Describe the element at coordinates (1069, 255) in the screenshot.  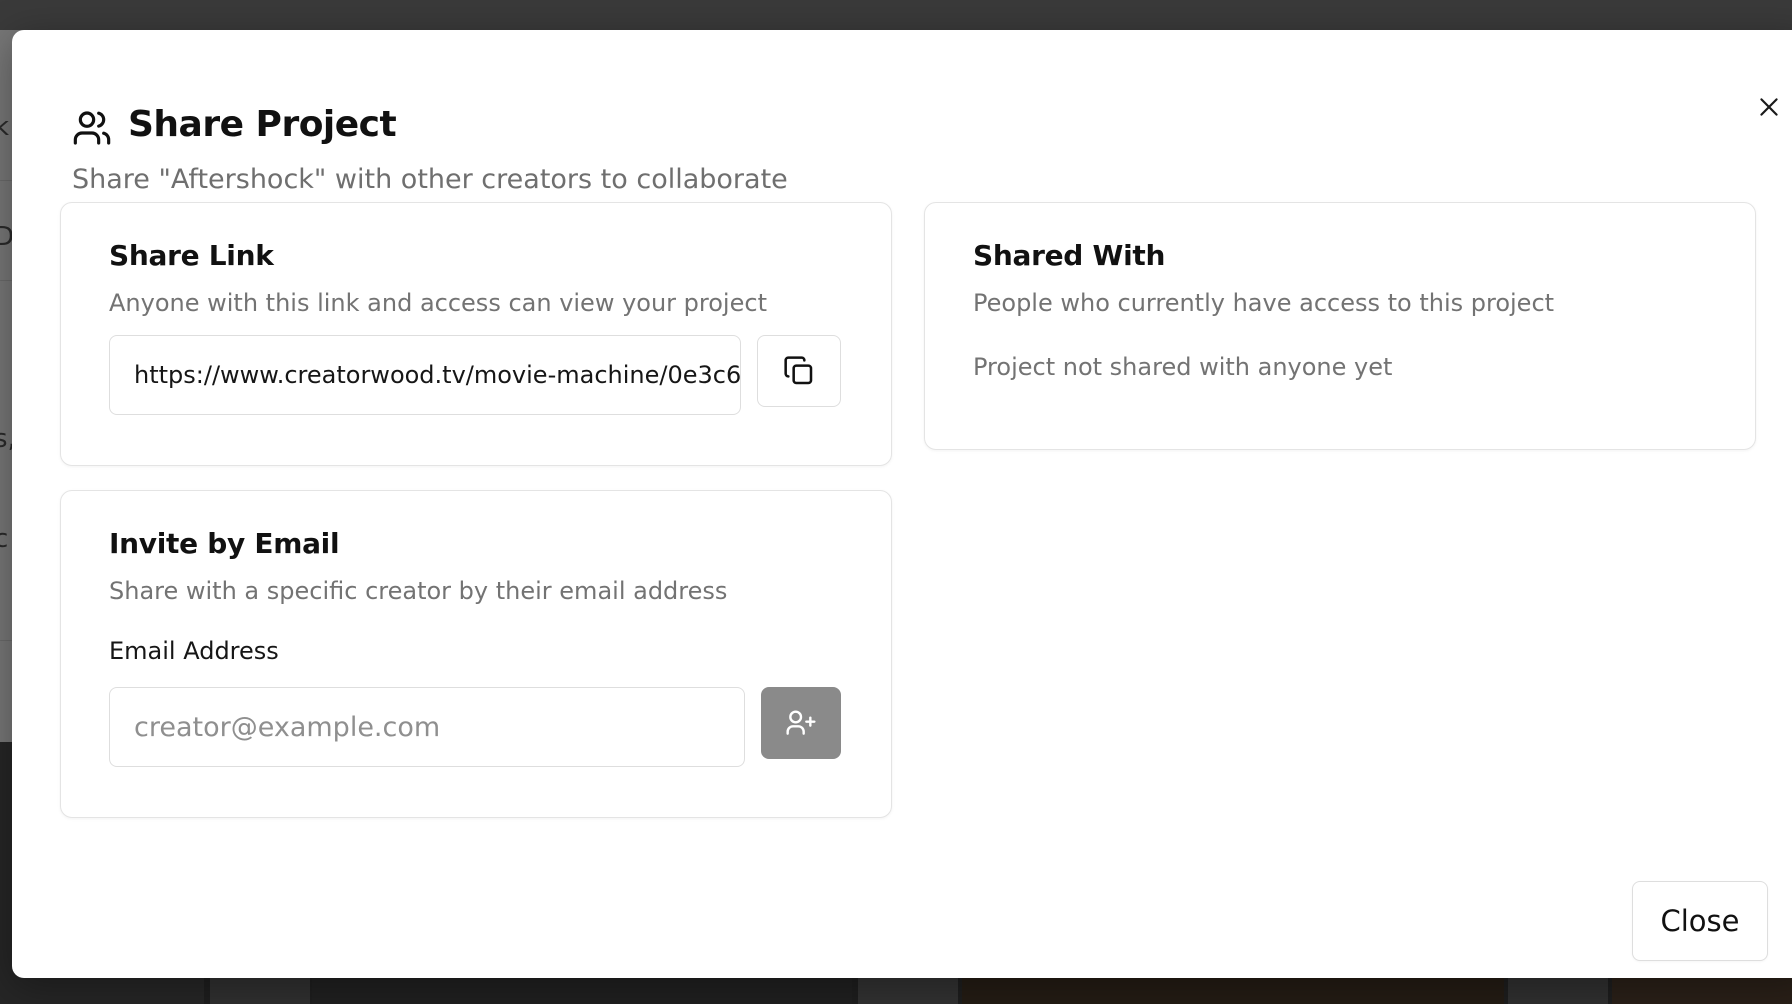
I see `shared-with-title: Shared With` at that location.